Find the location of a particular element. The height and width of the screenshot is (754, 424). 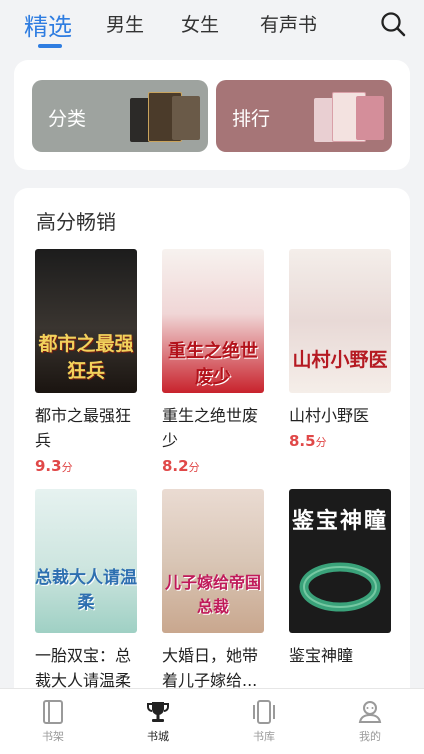

book-title: 重生之绝世废少 is located at coordinates (210, 428).